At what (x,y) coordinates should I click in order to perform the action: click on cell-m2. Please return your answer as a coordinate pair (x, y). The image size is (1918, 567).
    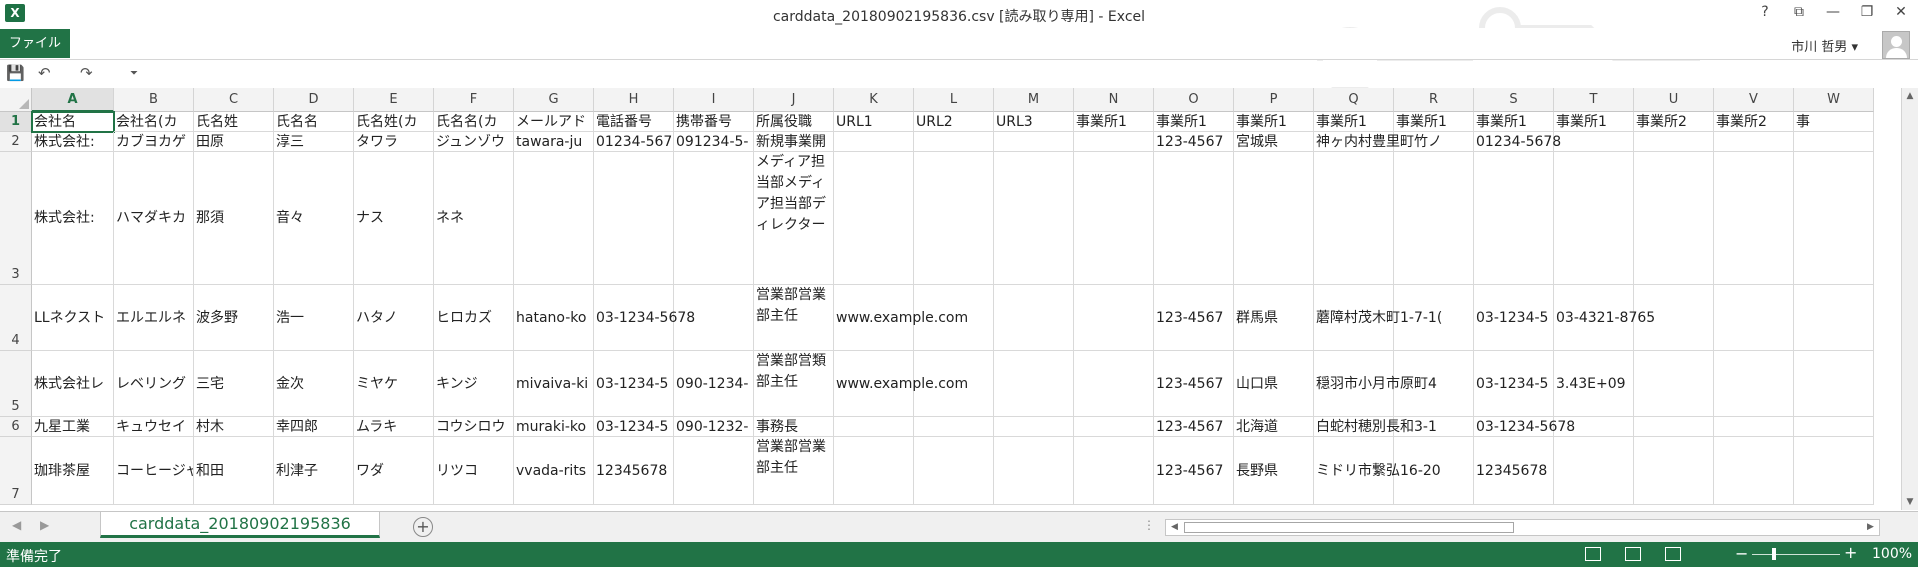
    Looking at the image, I should click on (1034, 142).